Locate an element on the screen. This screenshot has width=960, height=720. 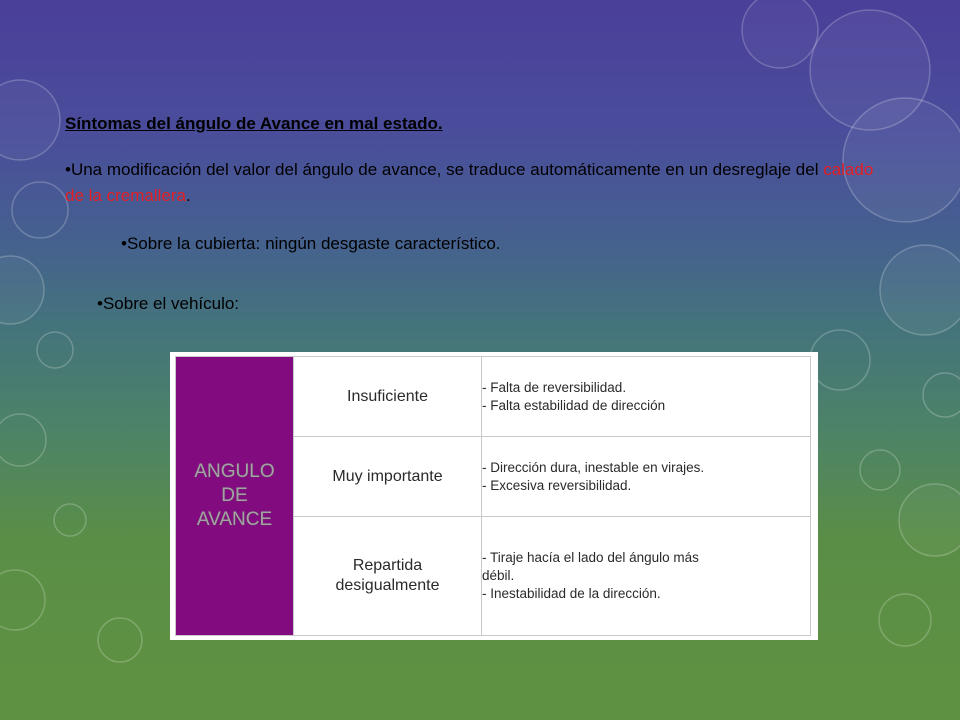
effect-text: - Tiraje hacía el lado del ángulo más is located at coordinates (590, 558).